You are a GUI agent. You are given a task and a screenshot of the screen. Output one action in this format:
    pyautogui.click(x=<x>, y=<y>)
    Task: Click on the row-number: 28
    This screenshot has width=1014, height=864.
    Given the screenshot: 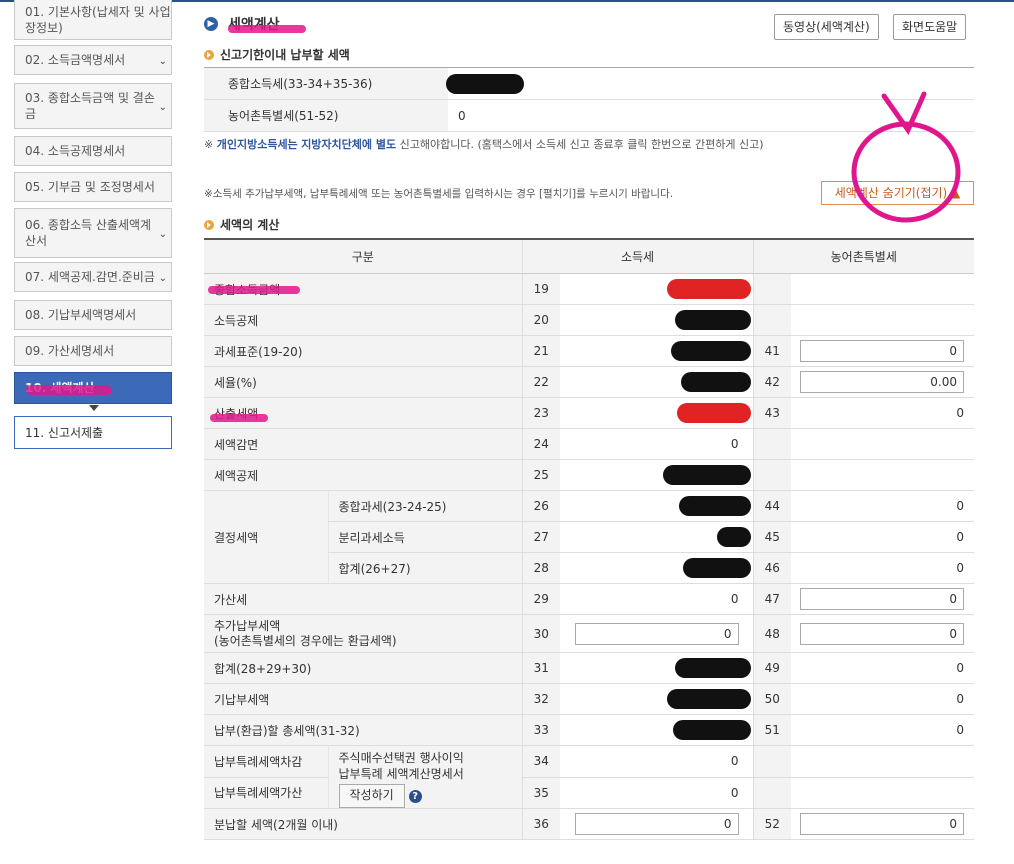 What is the action you would take?
    pyautogui.click(x=541, y=568)
    